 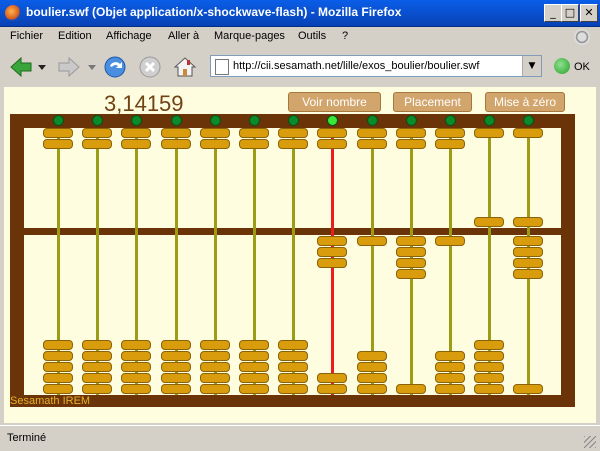 I want to click on minimize-button: _, so click(x=553, y=13).